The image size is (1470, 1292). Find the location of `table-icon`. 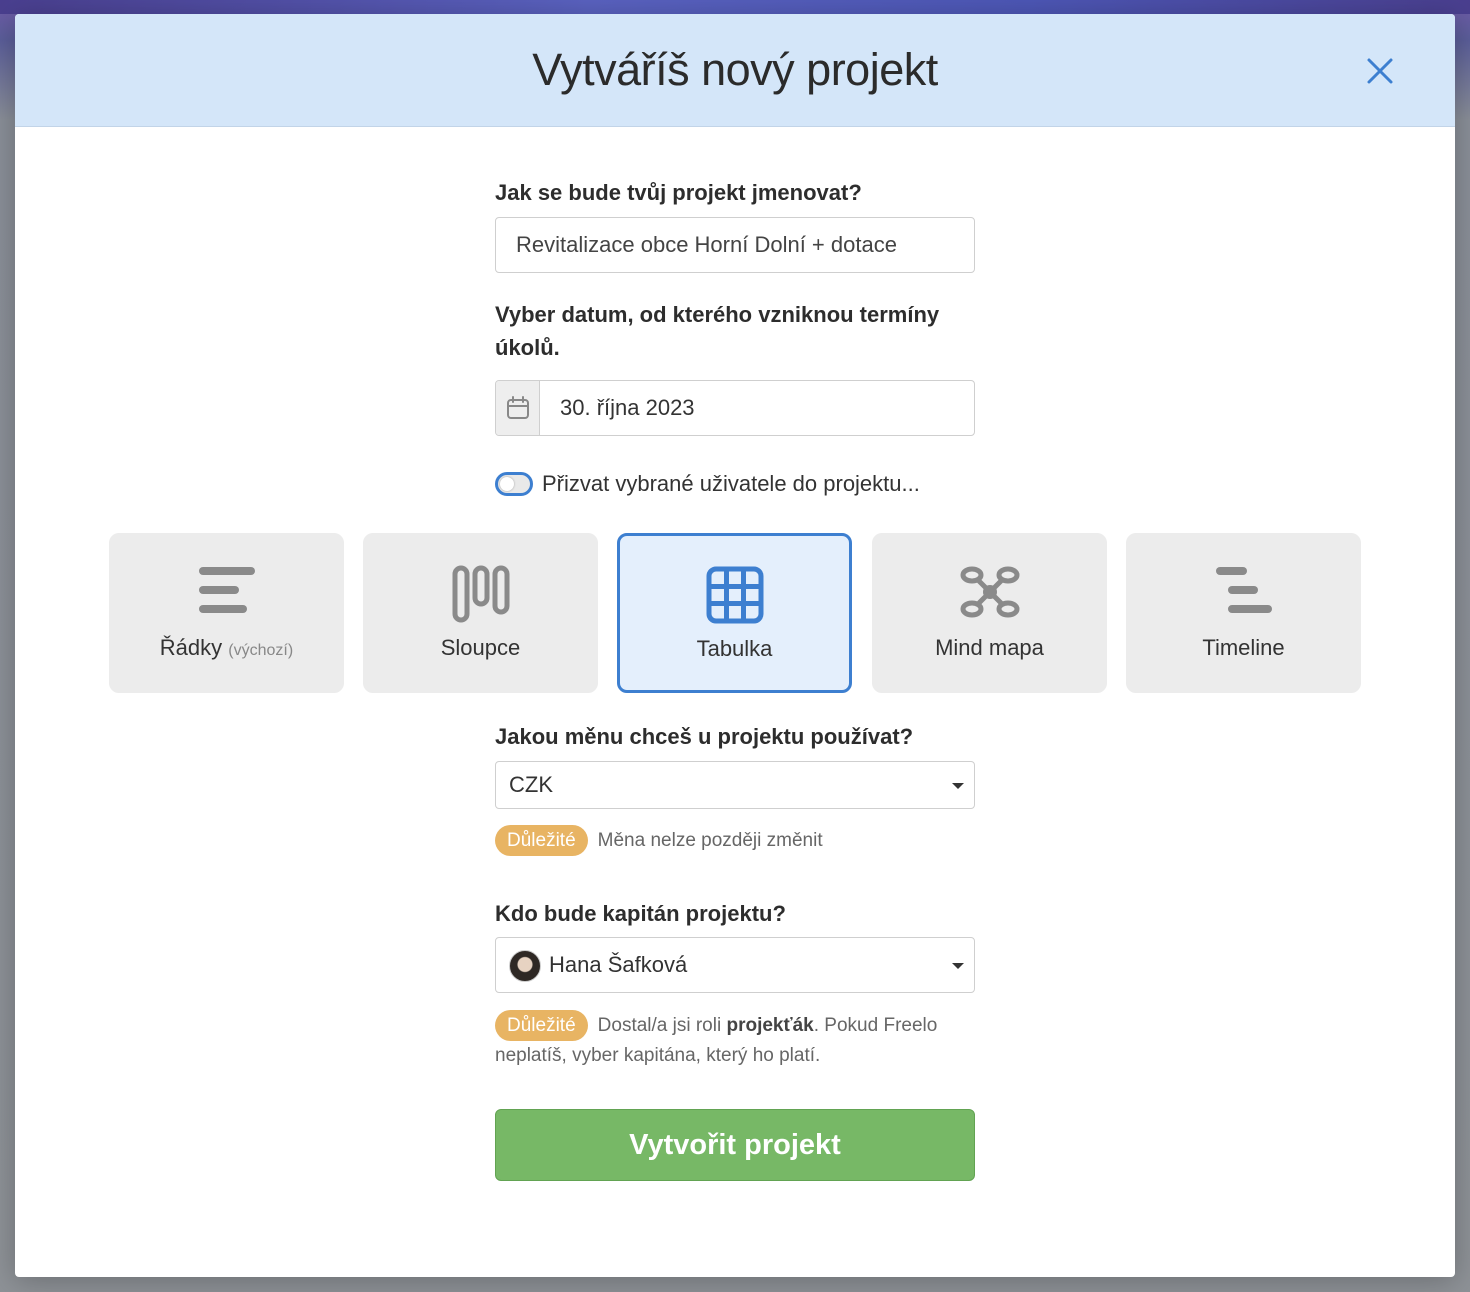

table-icon is located at coordinates (734, 595).